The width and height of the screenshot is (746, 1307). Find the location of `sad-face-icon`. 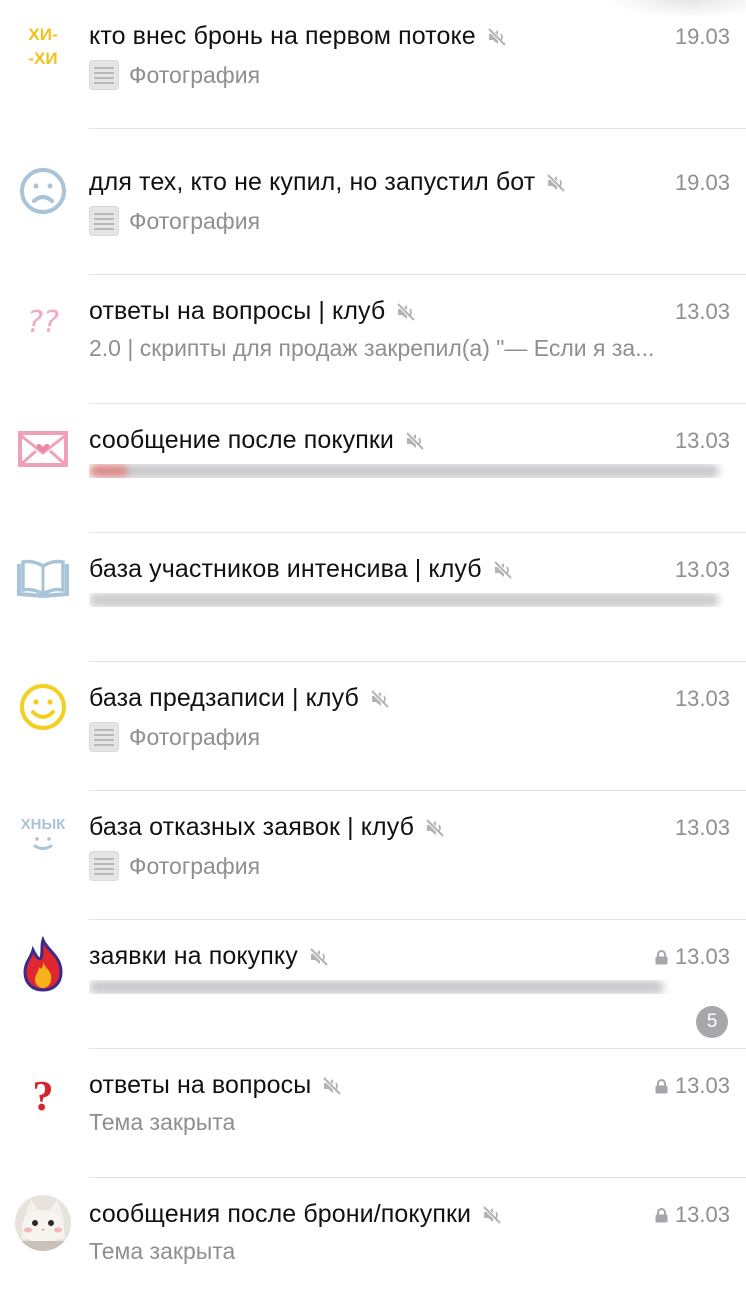

sad-face-icon is located at coordinates (43, 191).